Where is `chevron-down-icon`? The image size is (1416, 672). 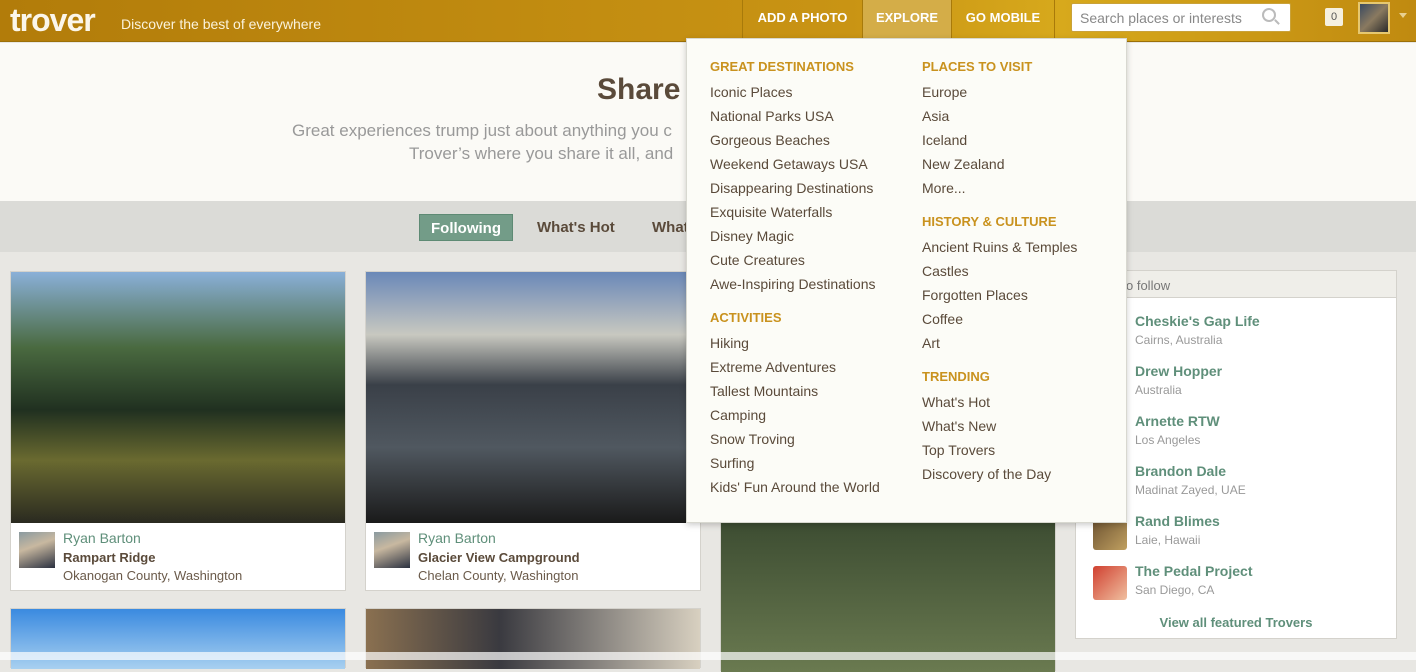
chevron-down-icon is located at coordinates (1403, 15).